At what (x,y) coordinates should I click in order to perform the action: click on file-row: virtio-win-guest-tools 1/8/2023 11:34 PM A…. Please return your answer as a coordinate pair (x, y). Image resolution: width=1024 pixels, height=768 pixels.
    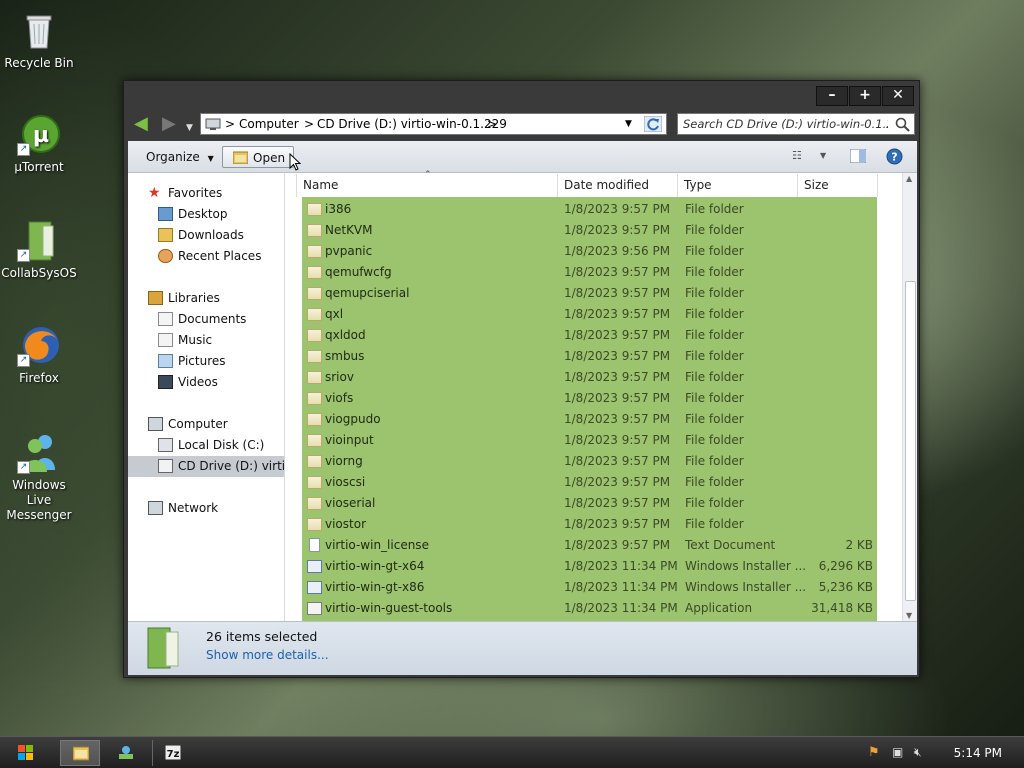
    Looking at the image, I should click on (589, 608).